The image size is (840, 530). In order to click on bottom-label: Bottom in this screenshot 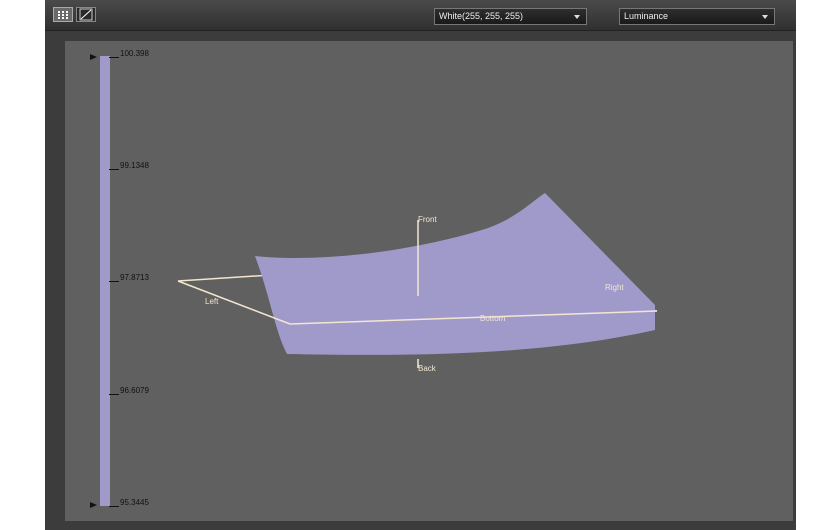, I will do `click(493, 318)`.